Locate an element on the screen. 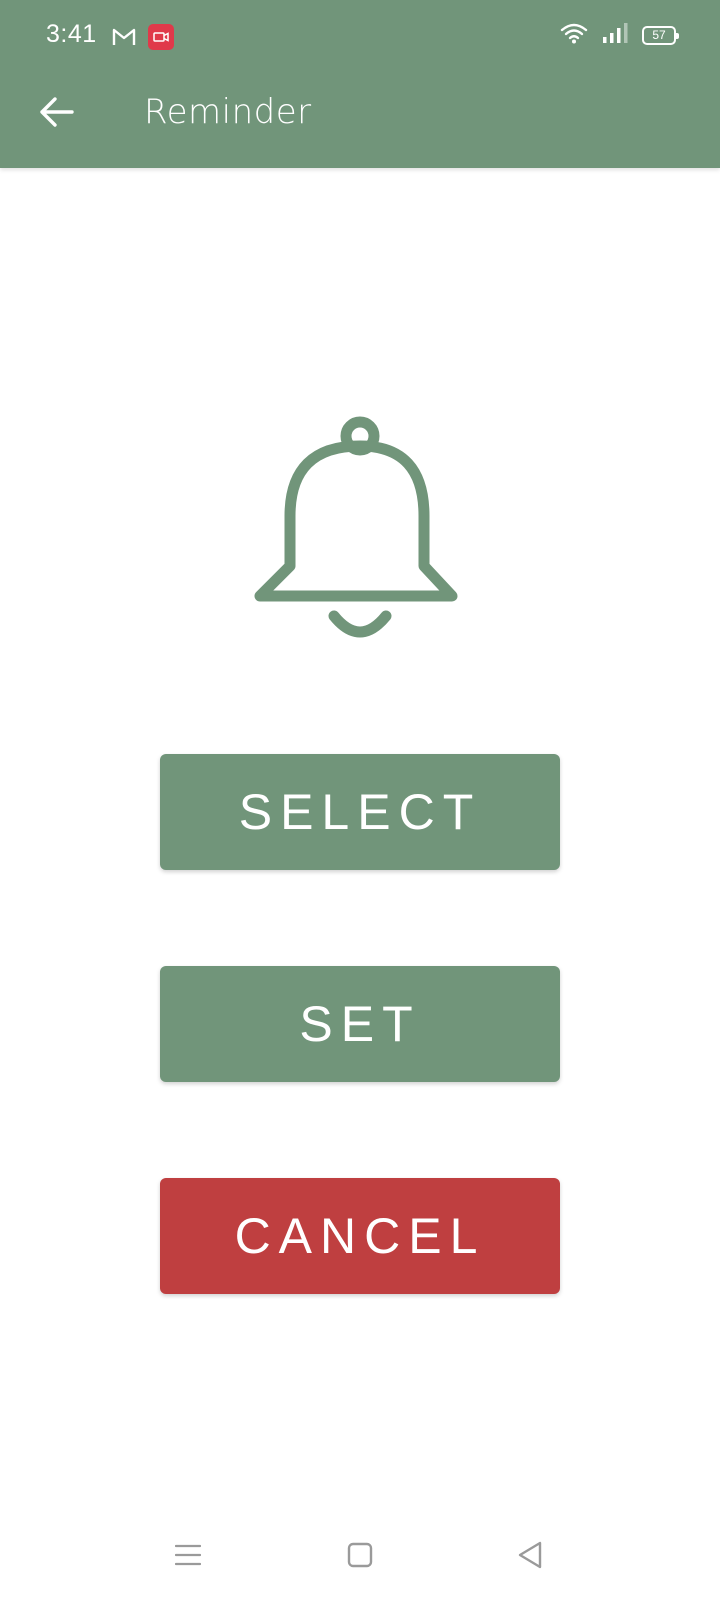  system-nav-bar is located at coordinates (360, 1550).